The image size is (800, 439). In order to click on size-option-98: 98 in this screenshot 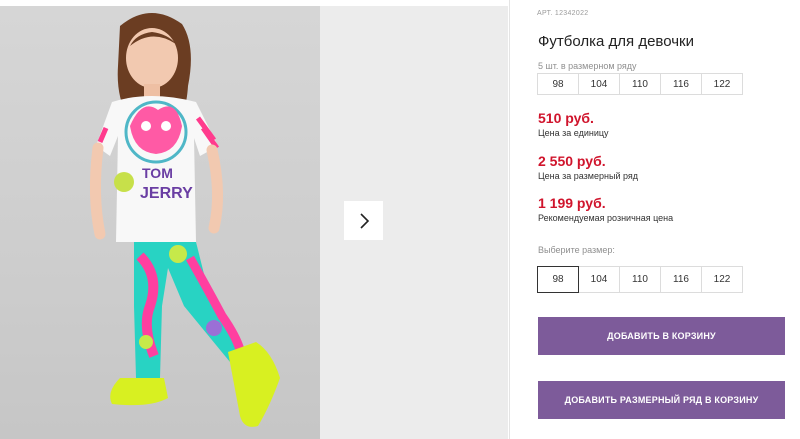, I will do `click(558, 279)`.